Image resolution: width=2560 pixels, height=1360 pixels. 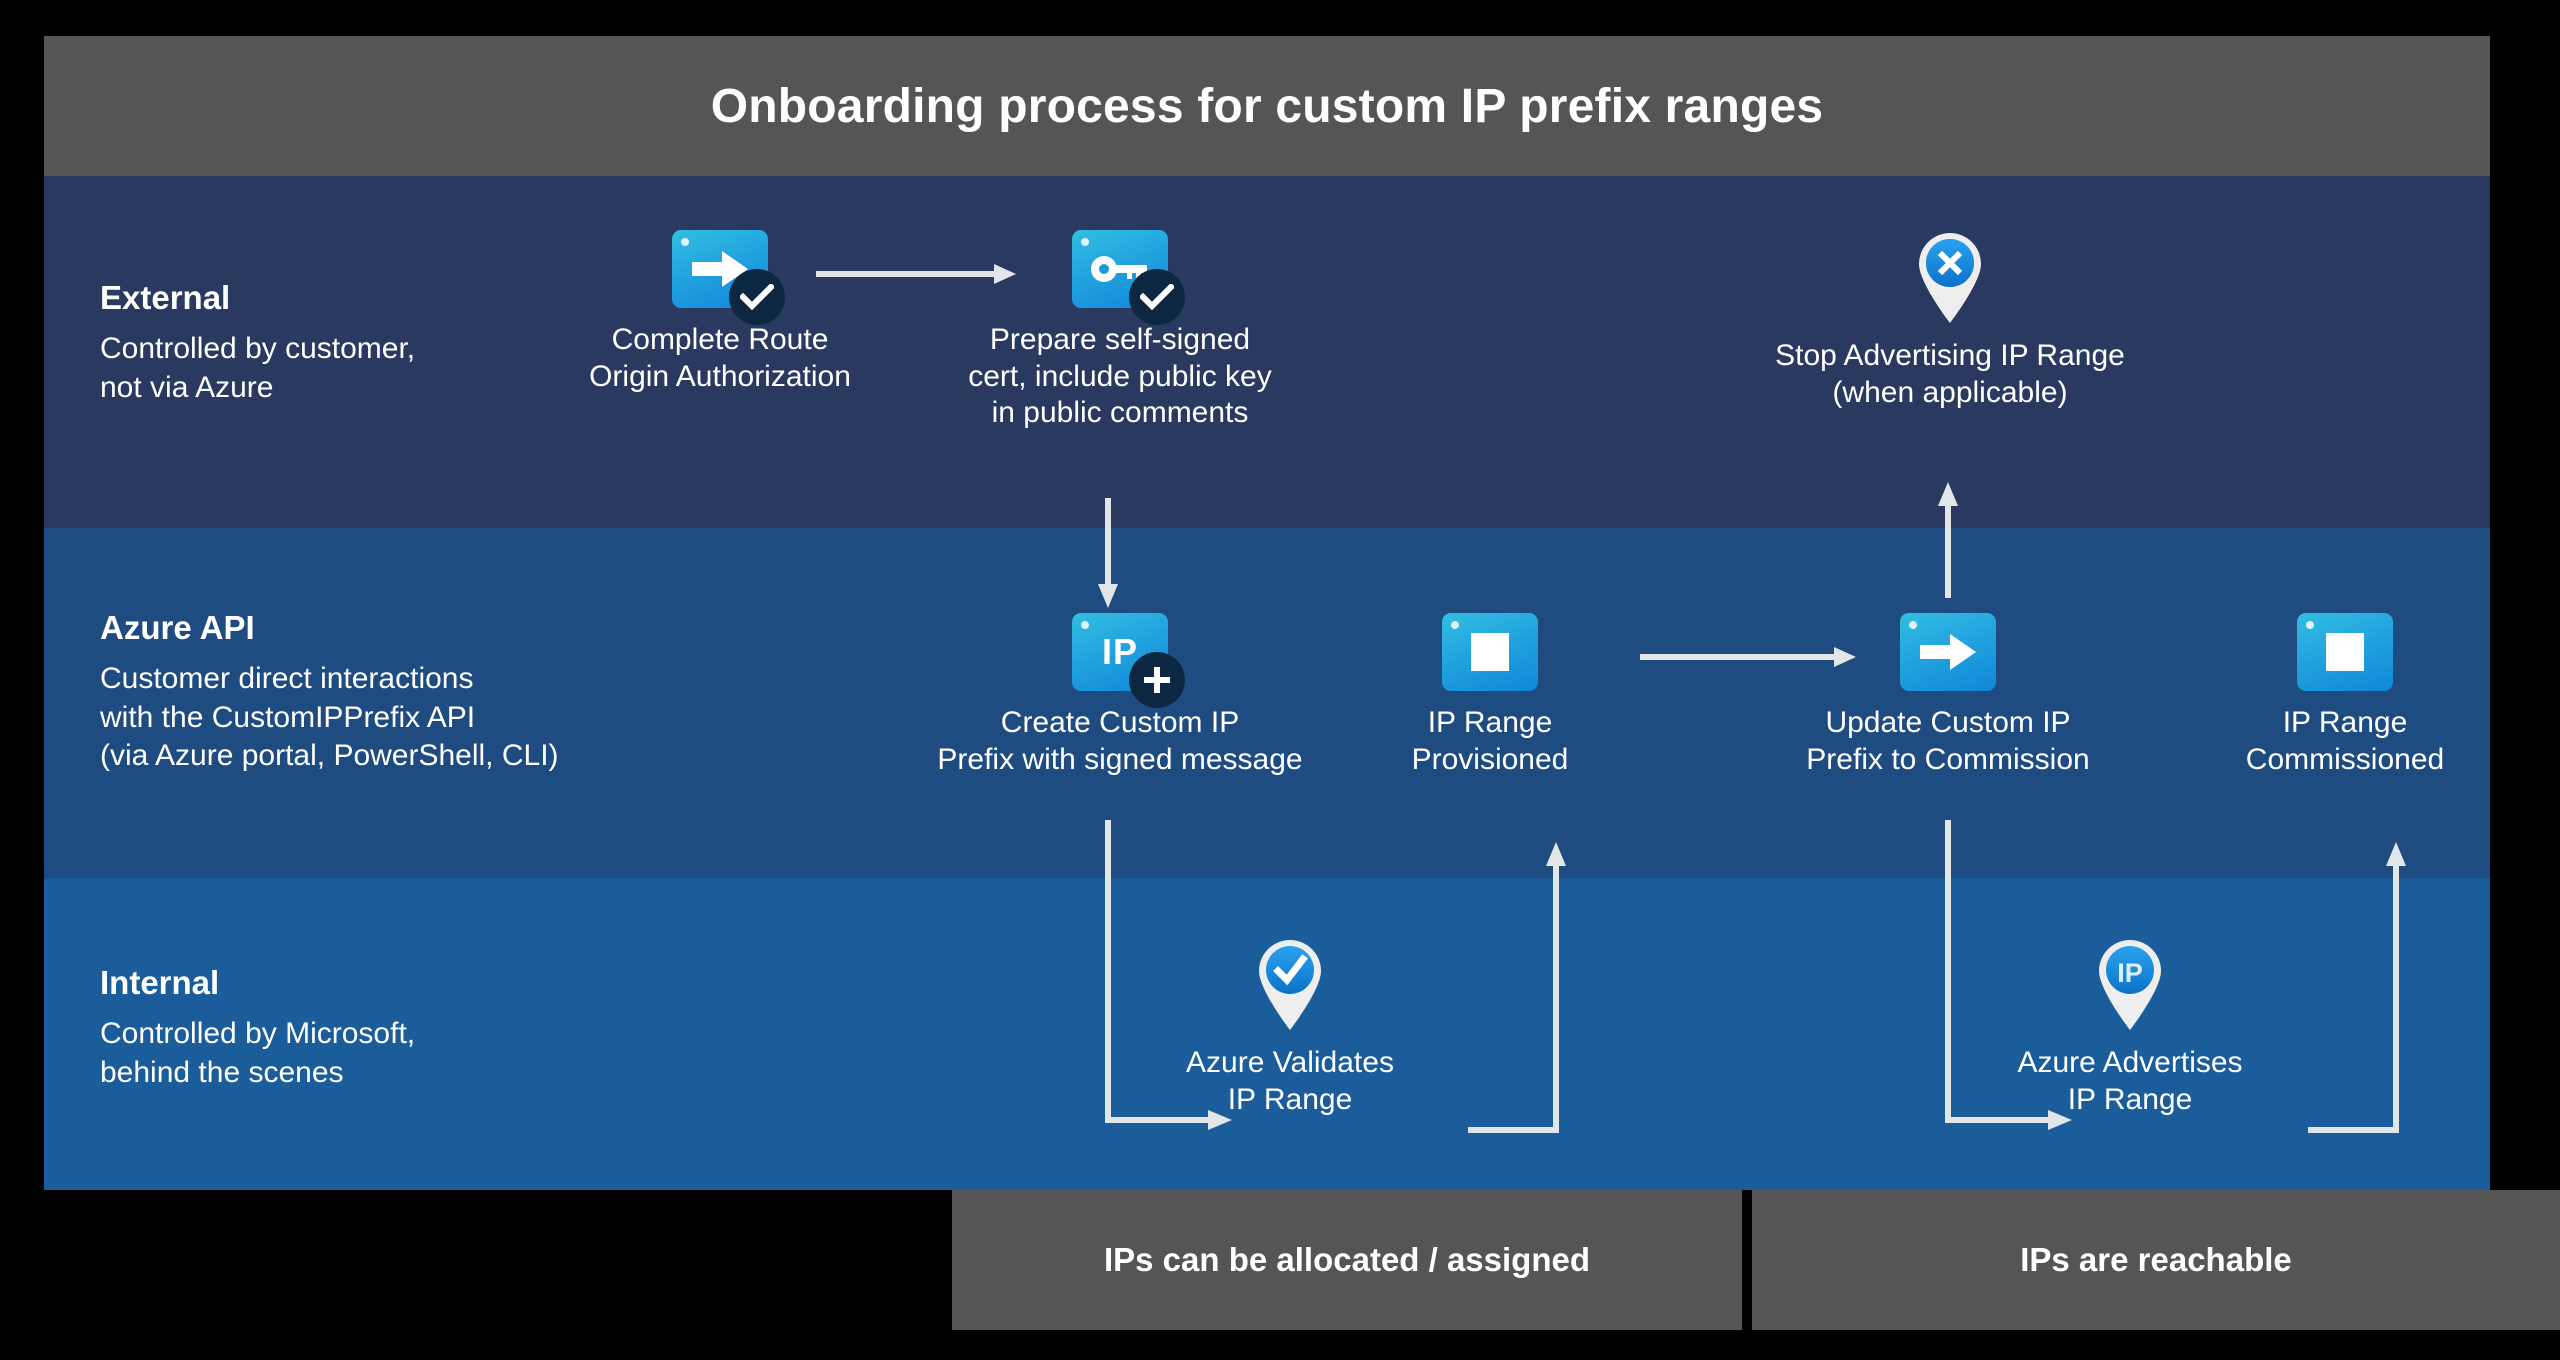 I want to click on node-update-prefix: Update Custom IP Prefix to Commission, so click(x=1948, y=695).